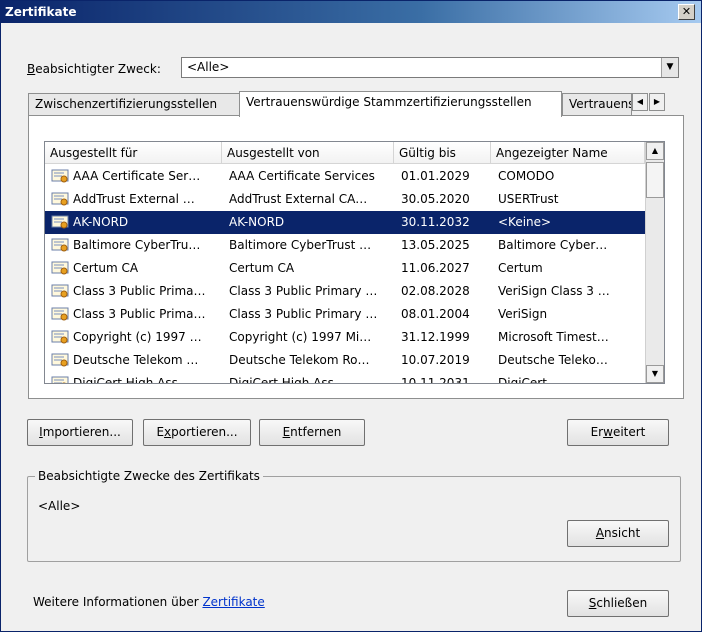  Describe the element at coordinates (106, 268) in the screenshot. I see `cell-issued-to: Certum CA` at that location.